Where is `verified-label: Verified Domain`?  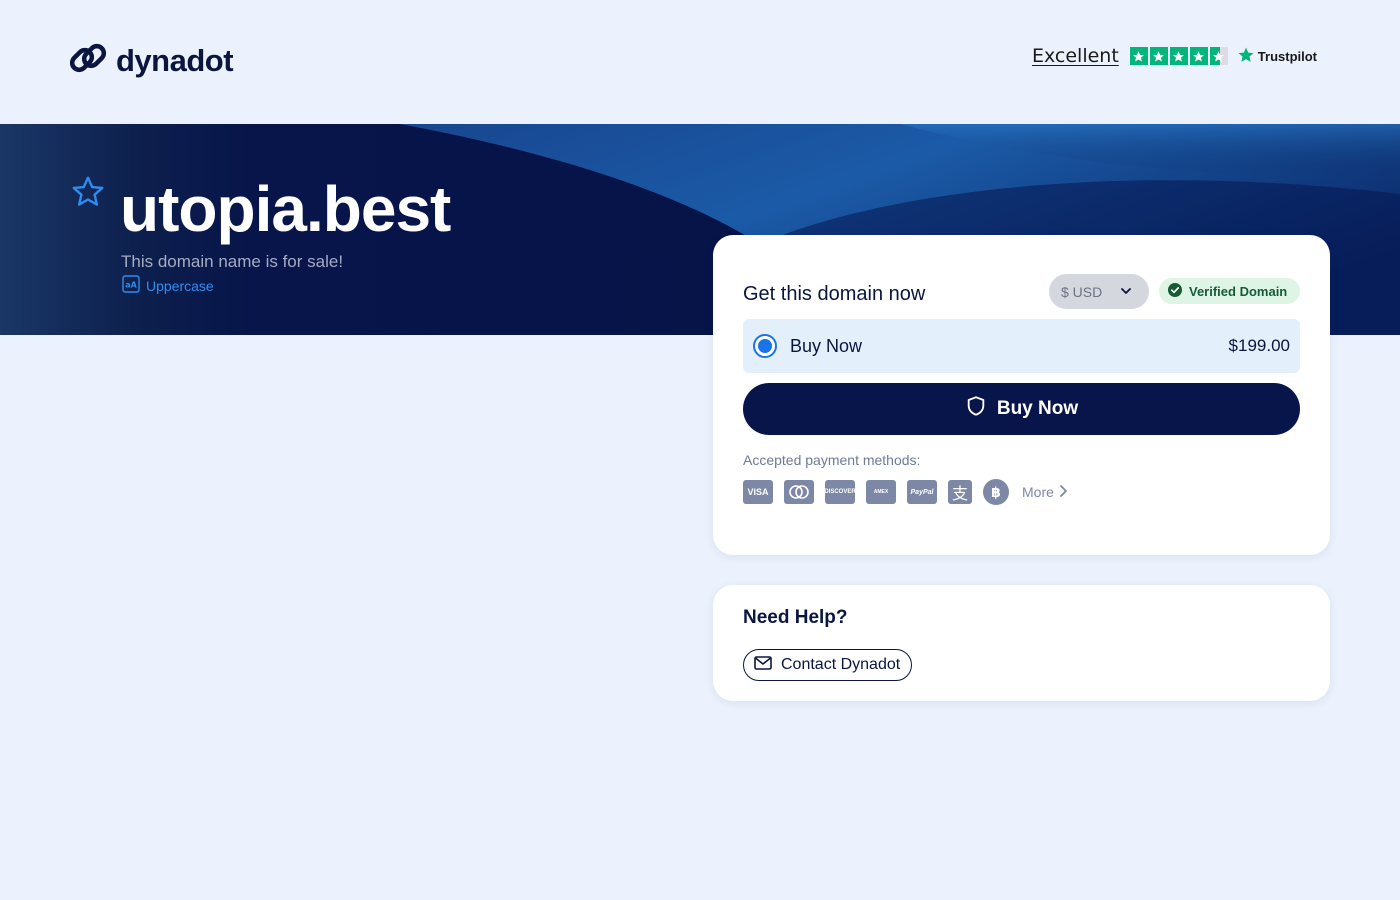
verified-label: Verified Domain is located at coordinates (1238, 291).